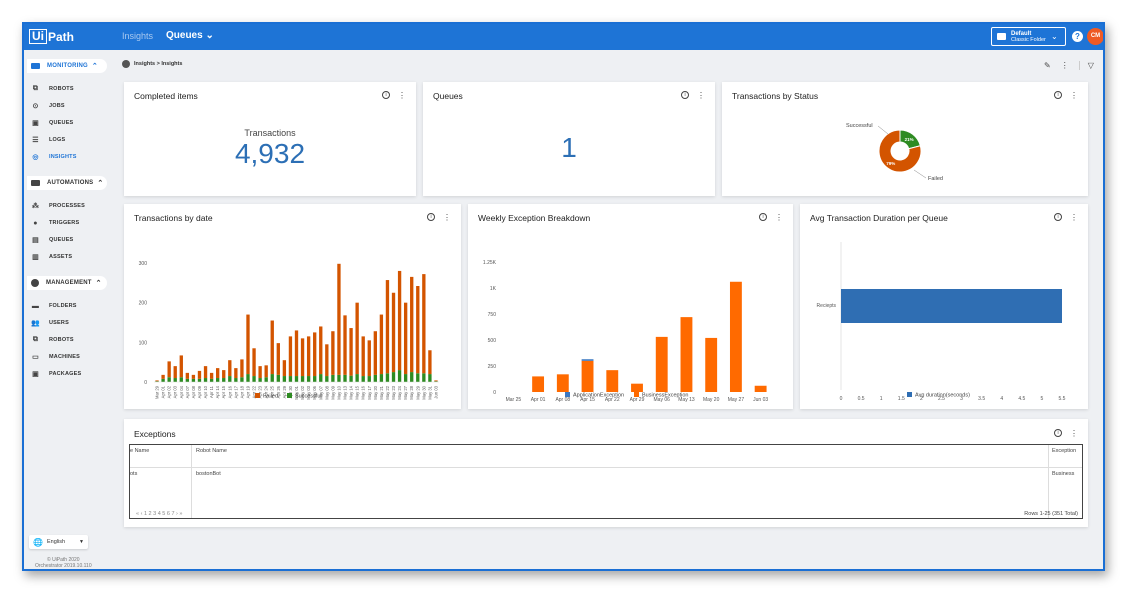 The image size is (1148, 614). Describe the element at coordinates (1077, 36) in the screenshot. I see `help-icon: ?` at that location.